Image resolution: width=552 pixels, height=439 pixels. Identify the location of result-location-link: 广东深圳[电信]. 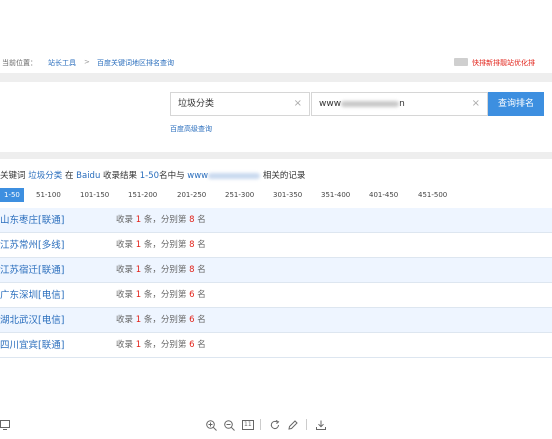
(32, 295).